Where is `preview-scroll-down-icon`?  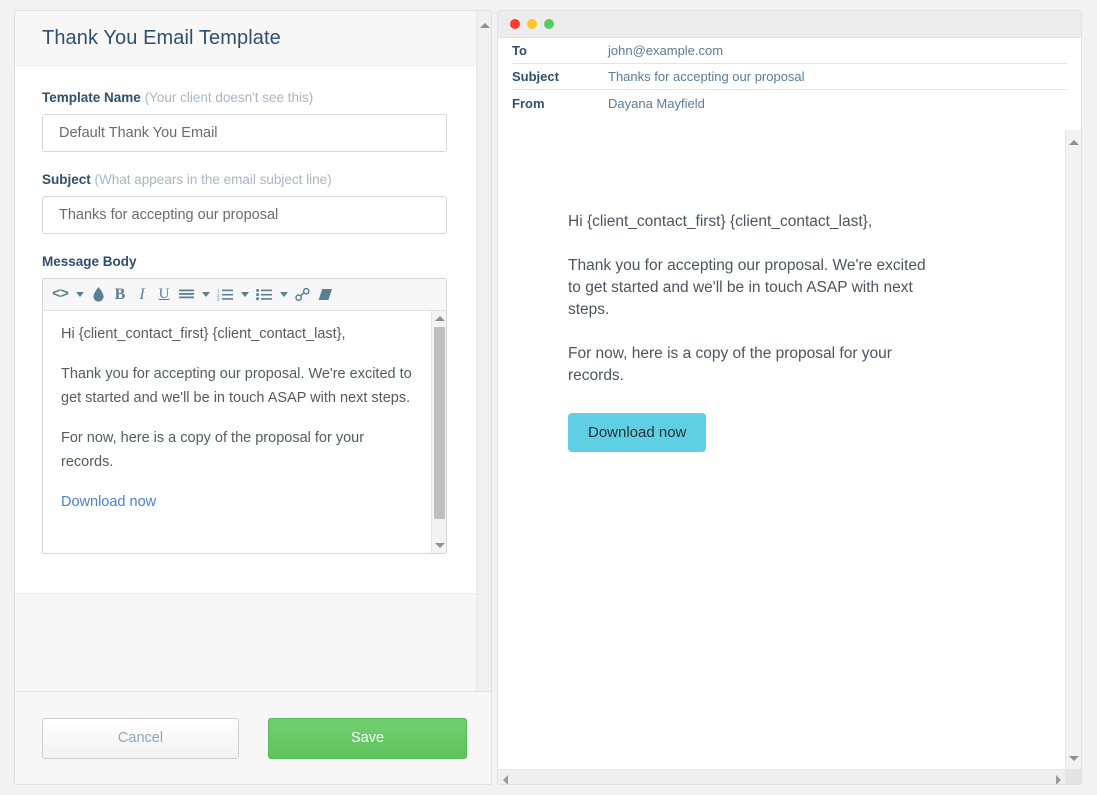
preview-scroll-down-icon is located at coordinates (1074, 758).